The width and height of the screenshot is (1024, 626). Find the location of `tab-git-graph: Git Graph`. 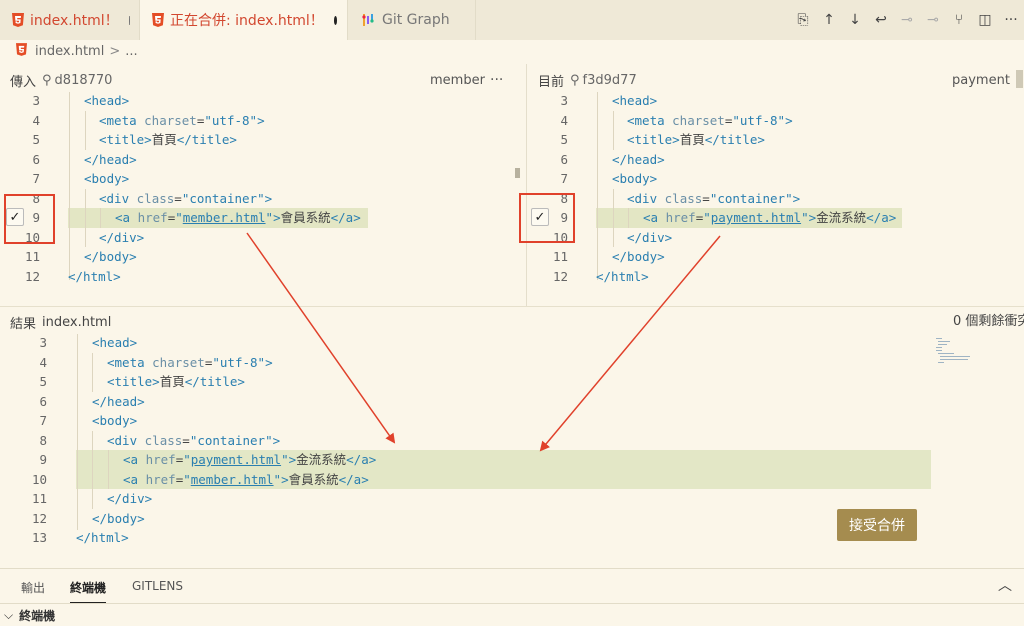

tab-git-graph: Git Graph is located at coordinates (412, 20).